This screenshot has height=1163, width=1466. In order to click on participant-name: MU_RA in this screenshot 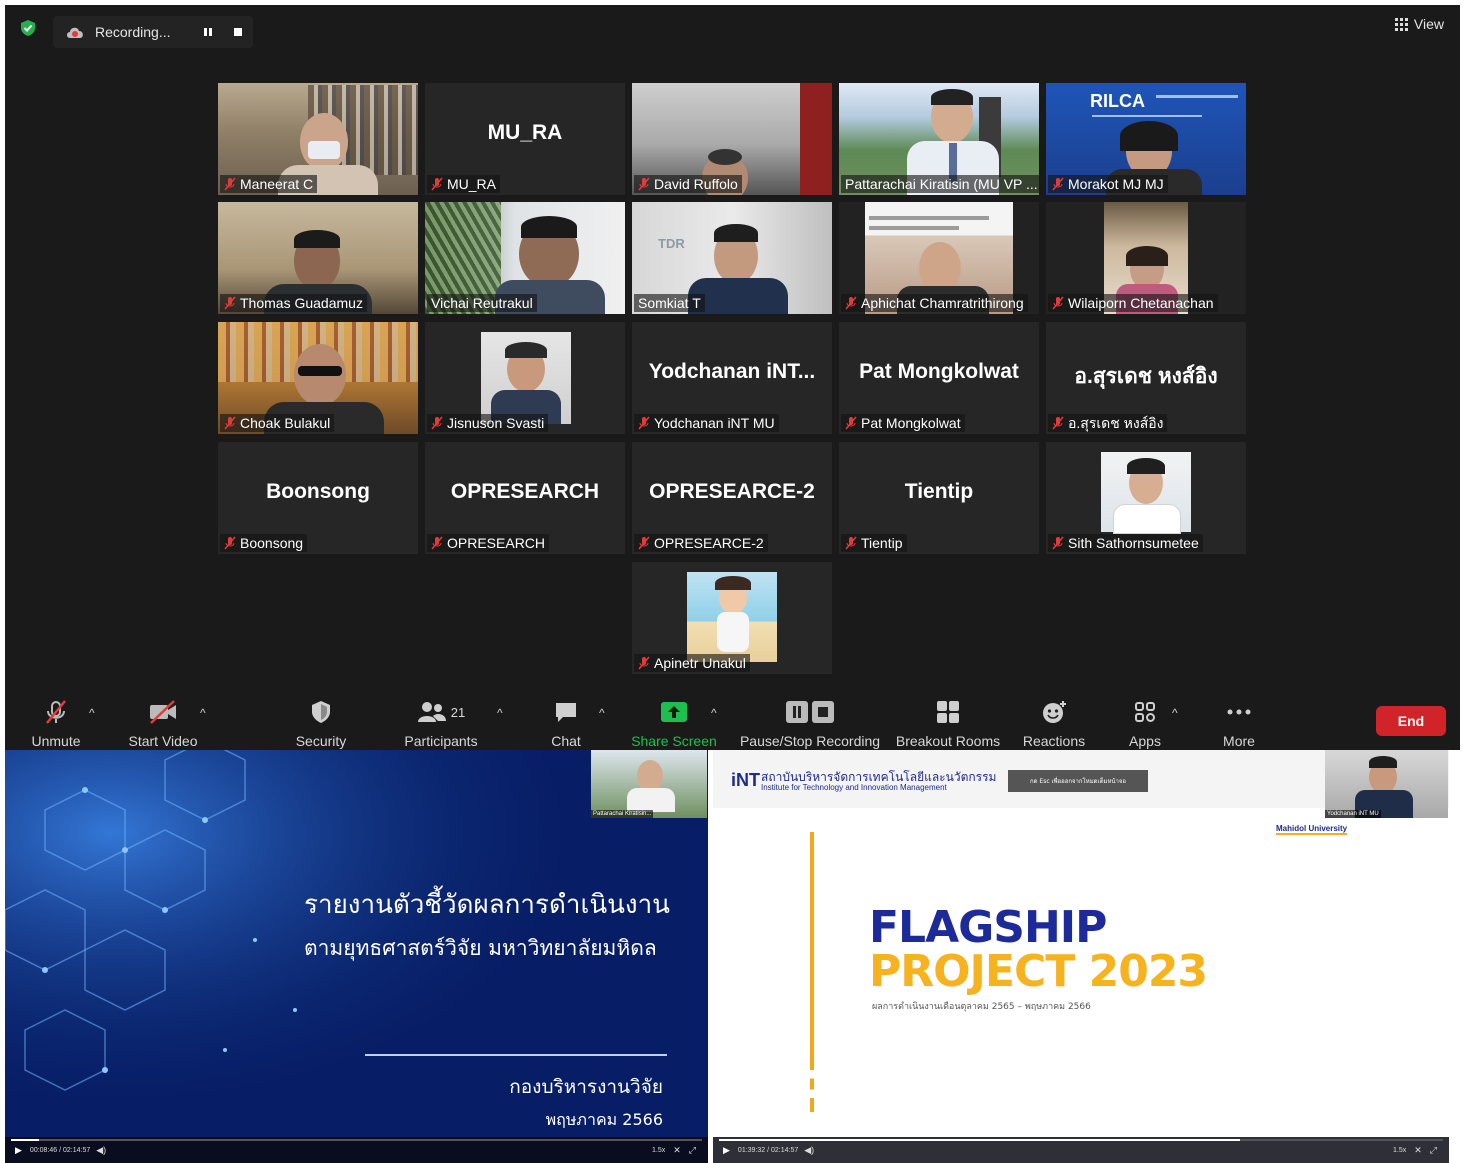, I will do `click(464, 184)`.